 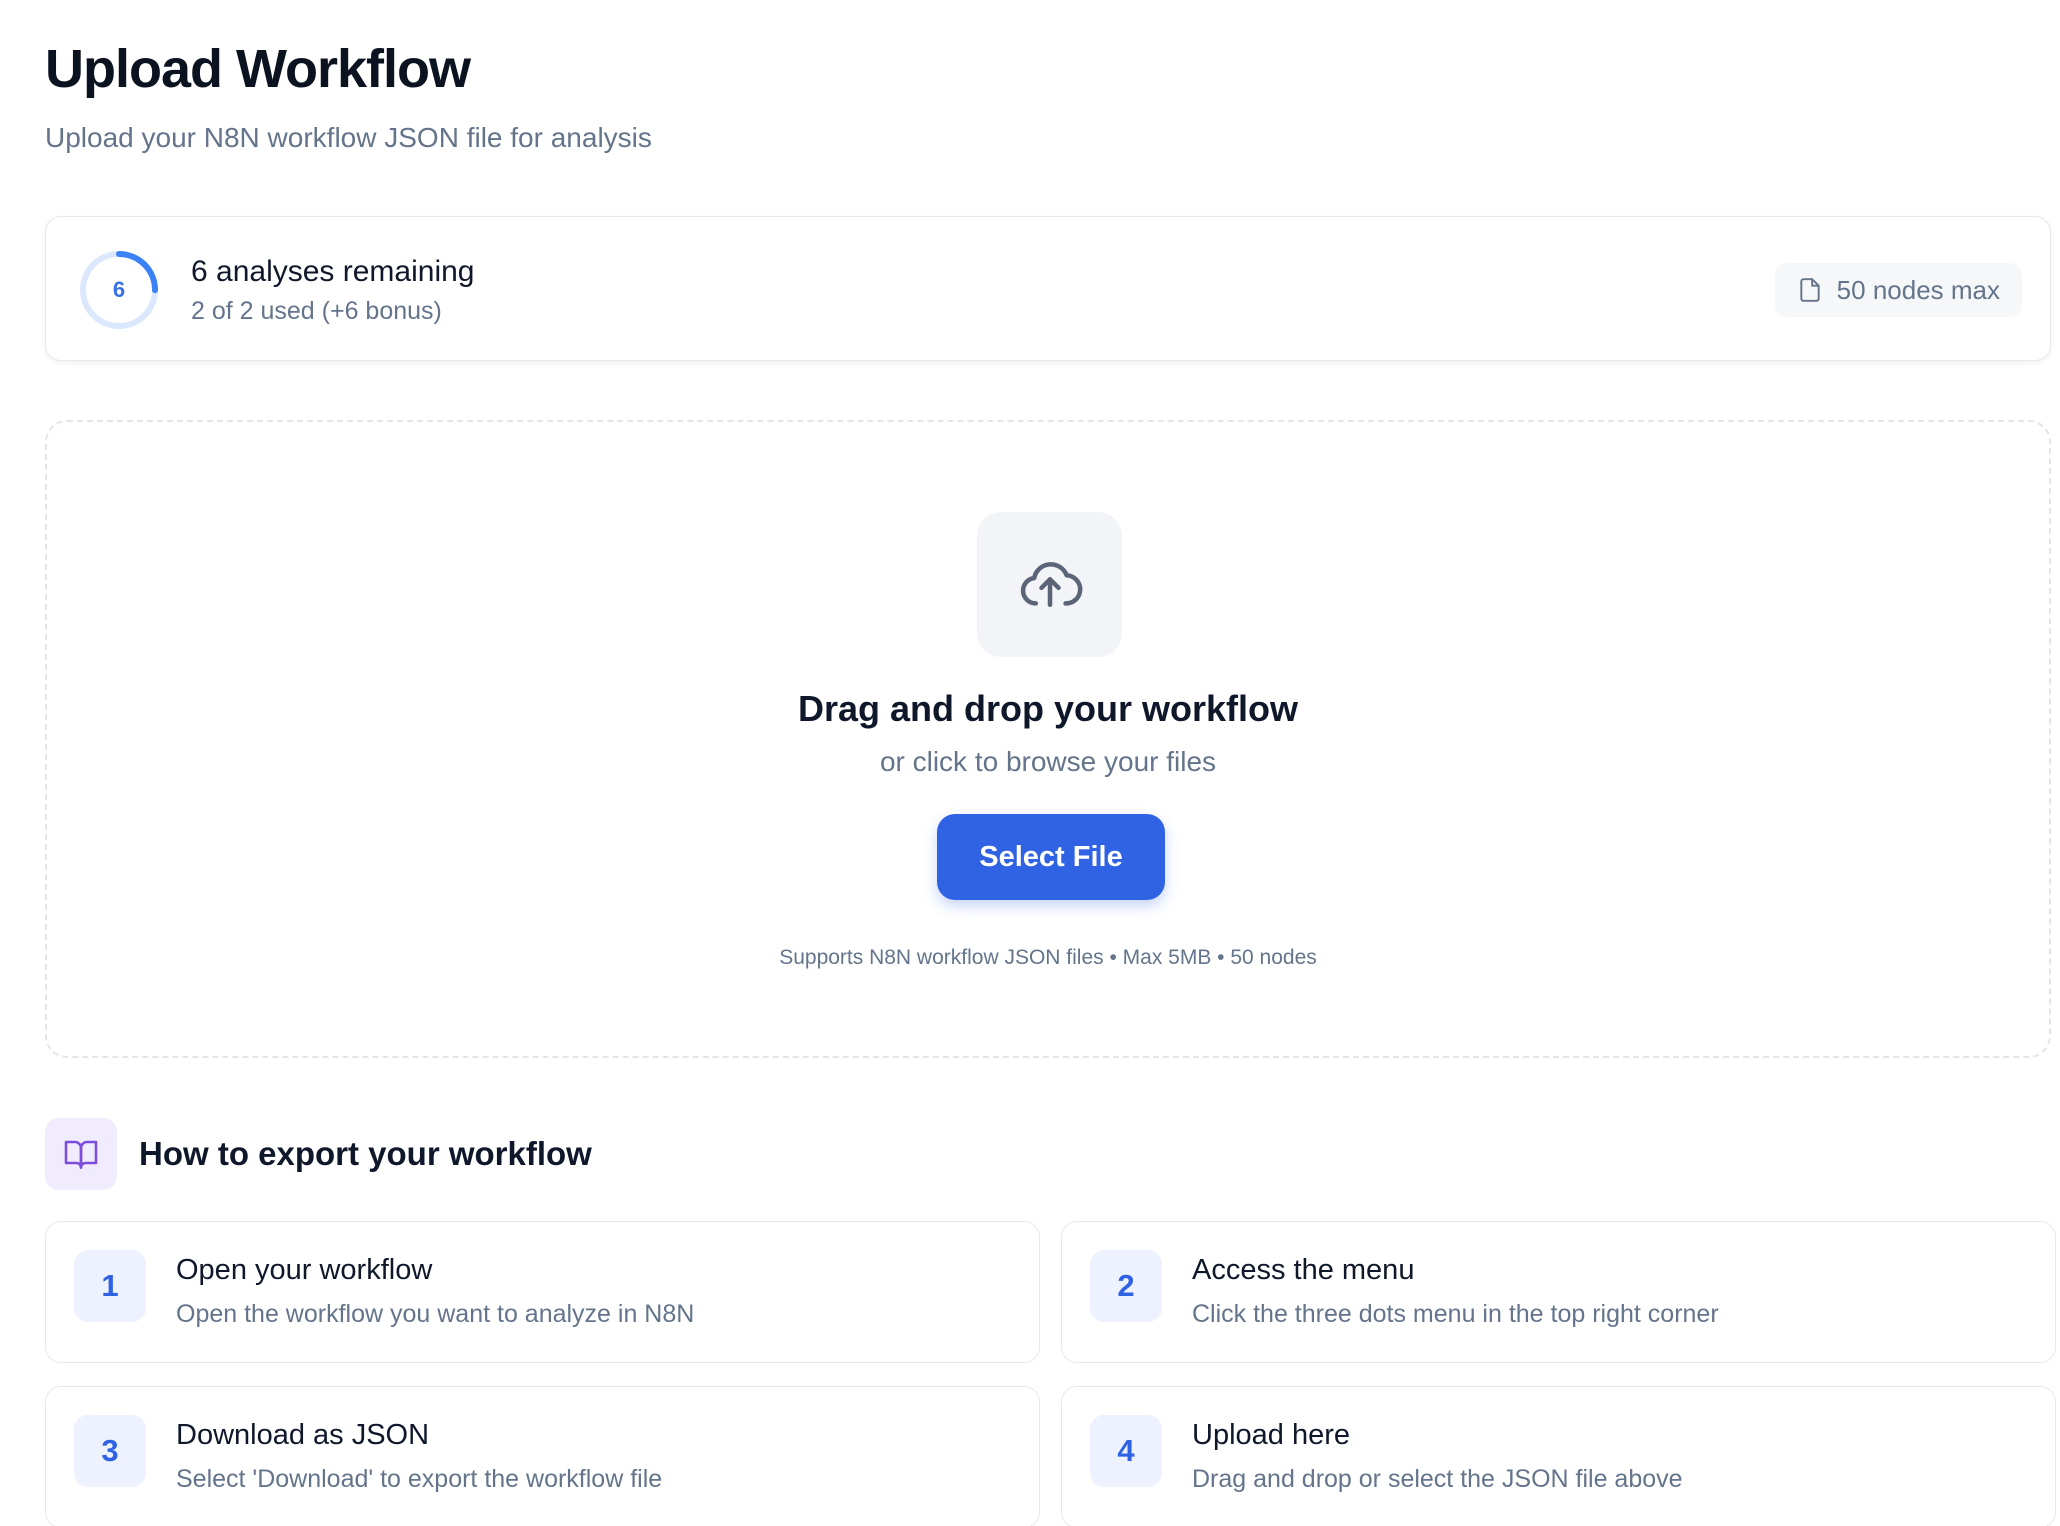 What do you see at coordinates (1051, 857) in the screenshot?
I see `select-file-button: Select File` at bounding box center [1051, 857].